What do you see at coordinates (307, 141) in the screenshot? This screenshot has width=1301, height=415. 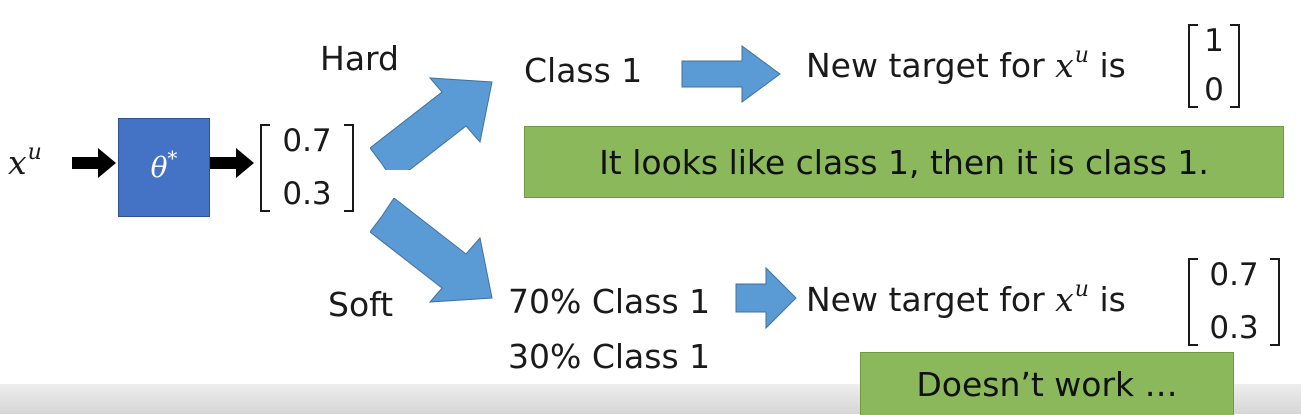 I see `output-vector-value-1: 0.7` at bounding box center [307, 141].